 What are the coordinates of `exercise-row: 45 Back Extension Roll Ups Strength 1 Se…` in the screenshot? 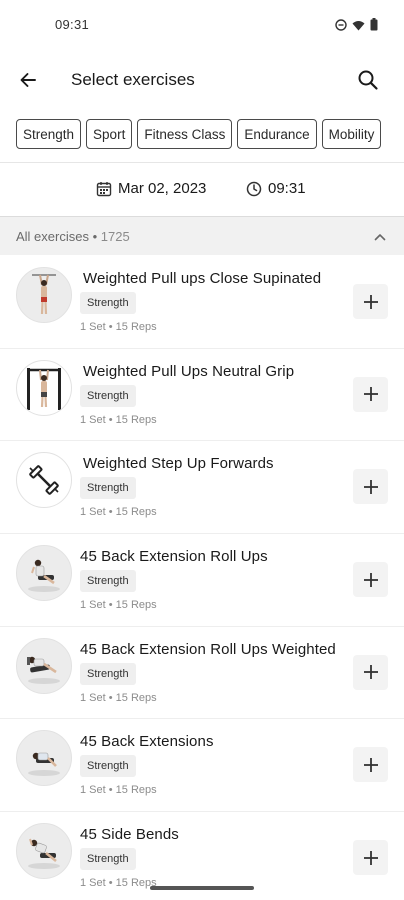 It's located at (202, 580).